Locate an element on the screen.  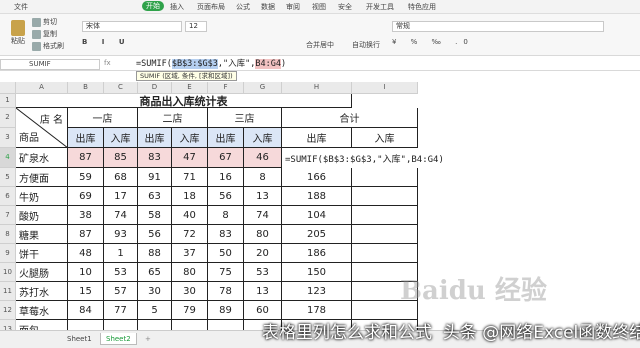
column-header-A: A is located at coordinates (42, 88).